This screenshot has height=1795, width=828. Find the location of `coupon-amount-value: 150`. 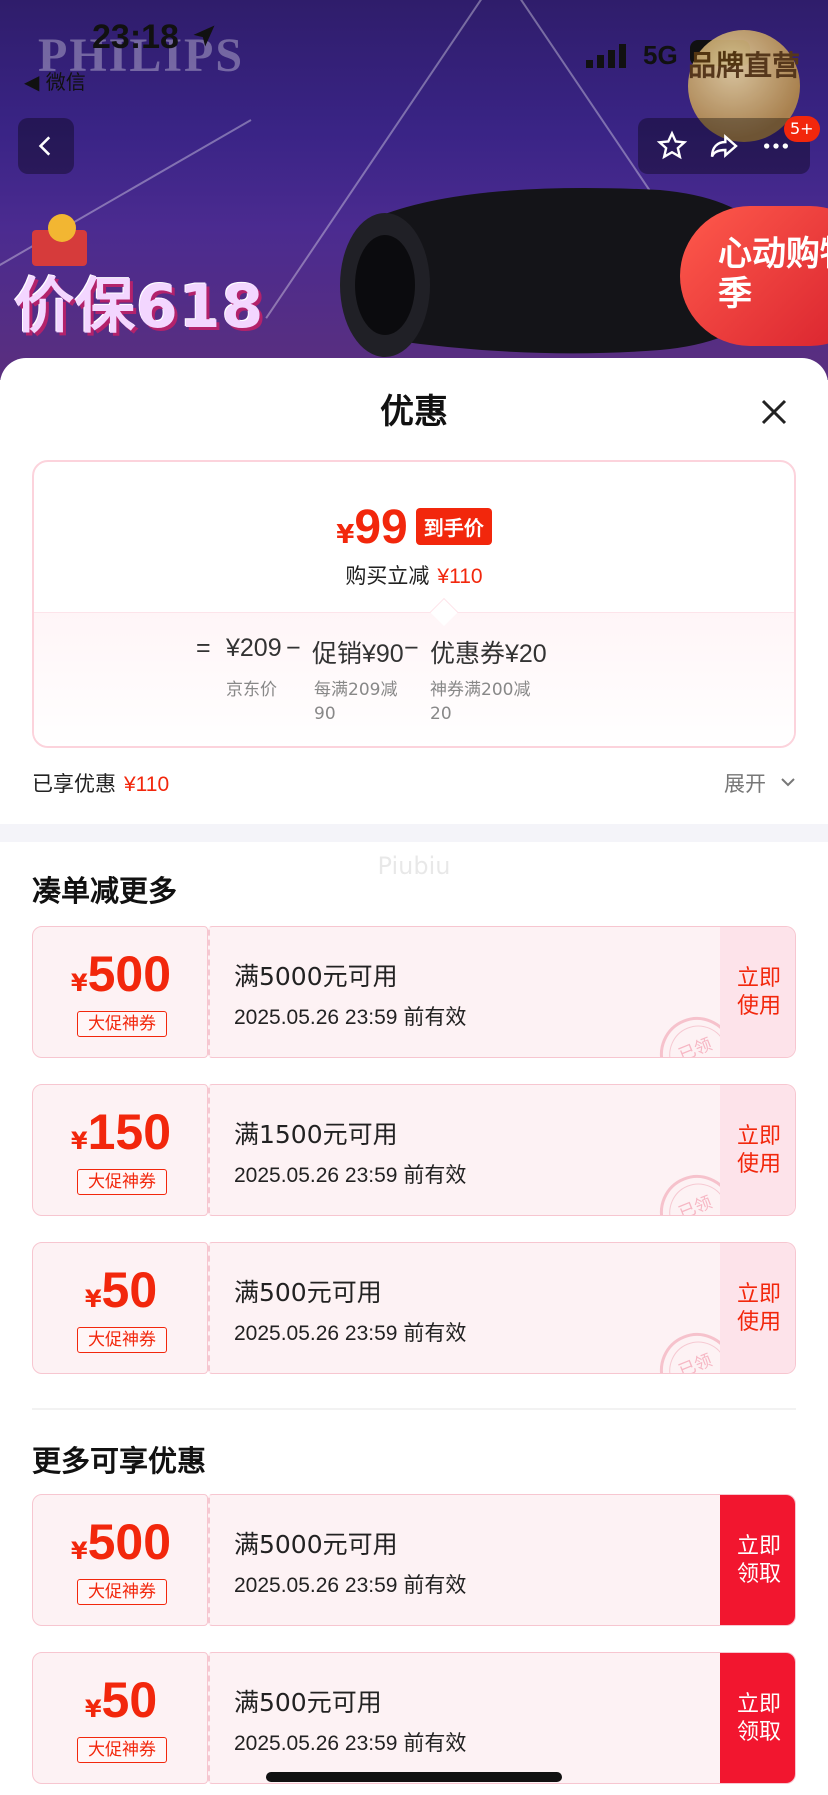

coupon-amount-value: 150 is located at coordinates (129, 1132).